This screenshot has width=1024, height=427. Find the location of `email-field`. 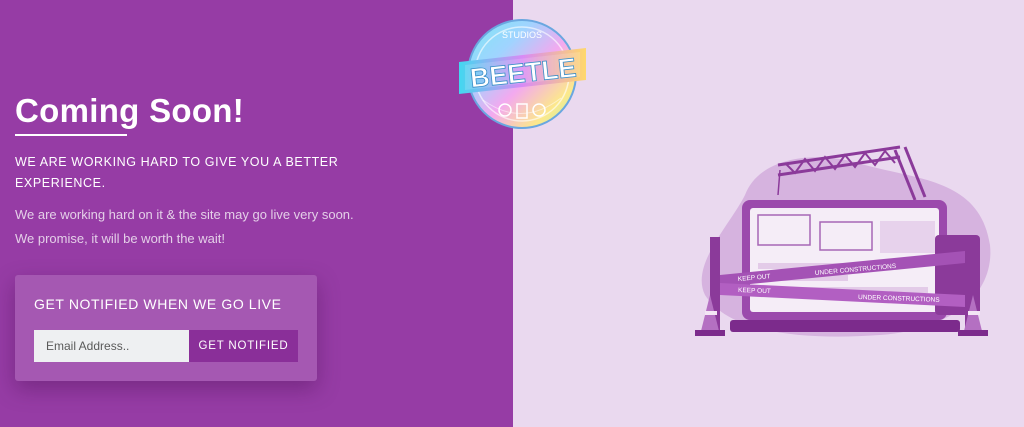

email-field is located at coordinates (111, 346).